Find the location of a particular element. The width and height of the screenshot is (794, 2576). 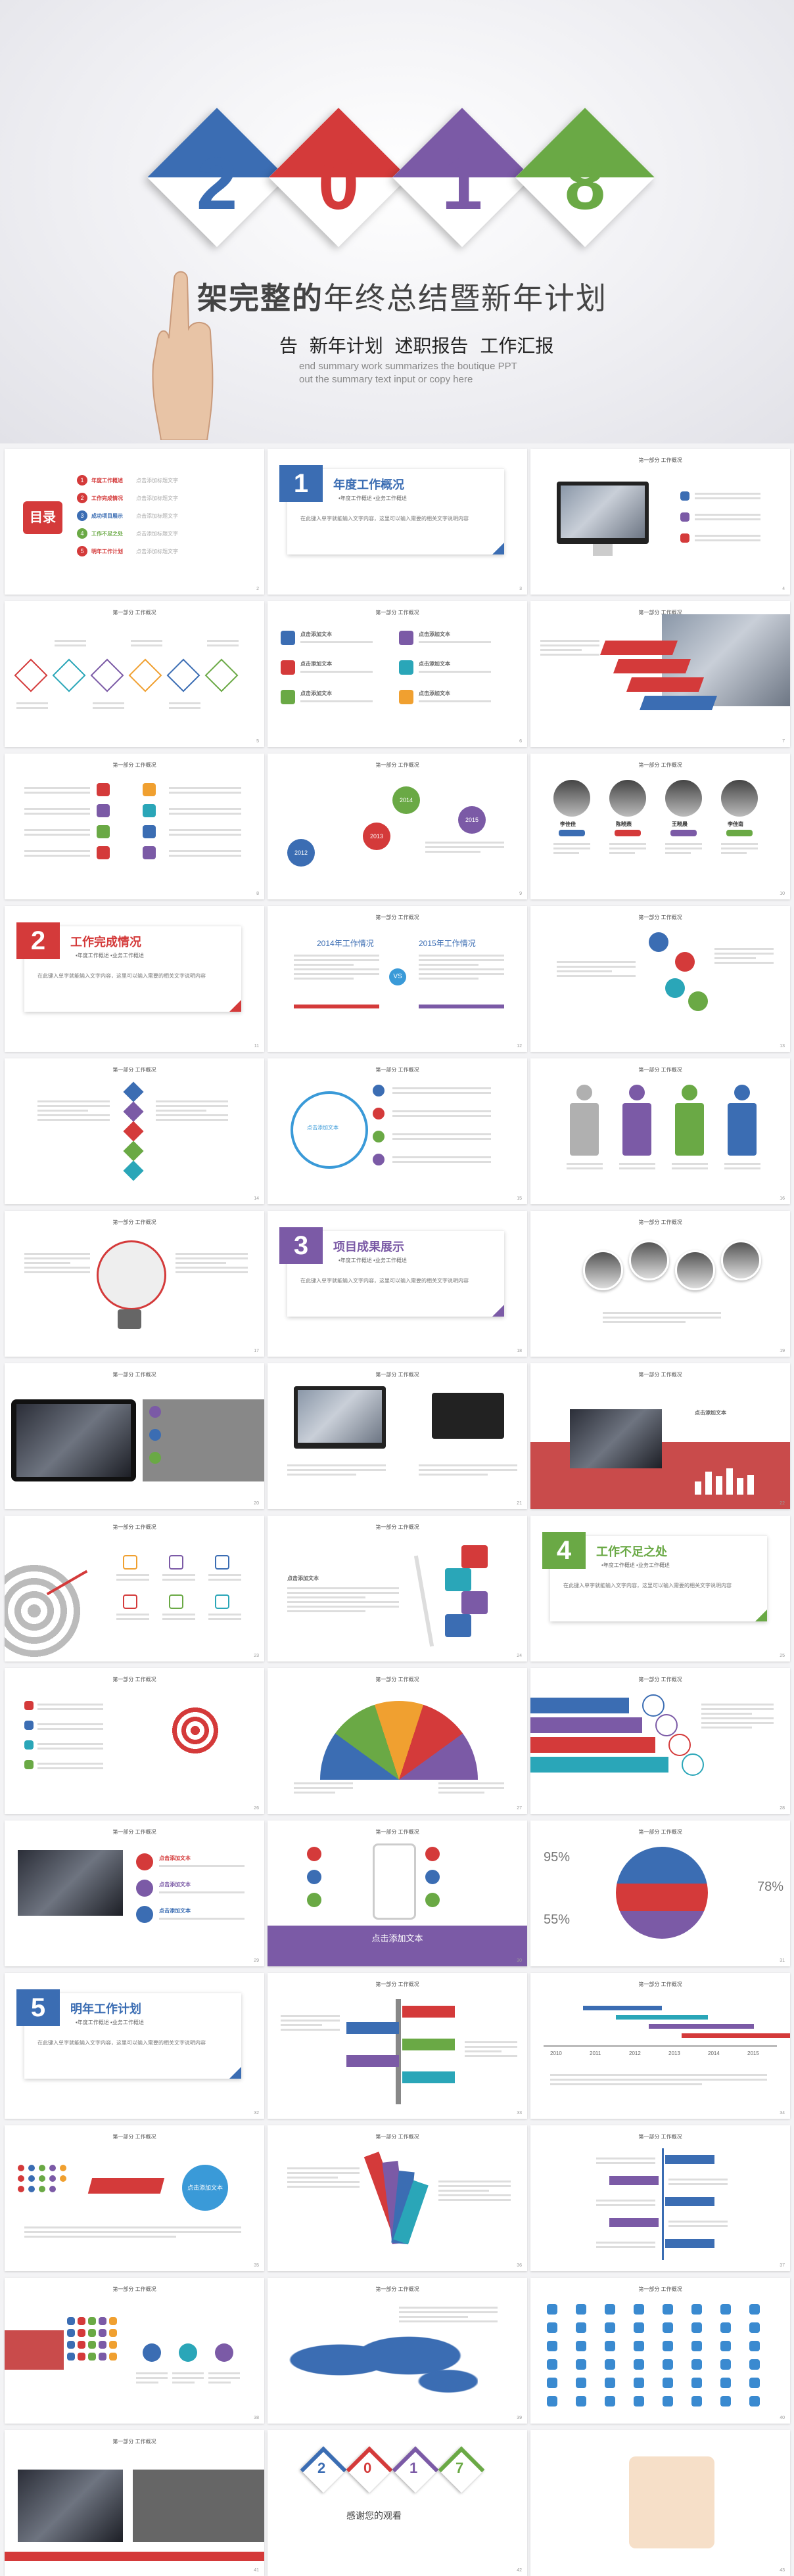

slide-thumbnail: 43 is located at coordinates (660, 2503).